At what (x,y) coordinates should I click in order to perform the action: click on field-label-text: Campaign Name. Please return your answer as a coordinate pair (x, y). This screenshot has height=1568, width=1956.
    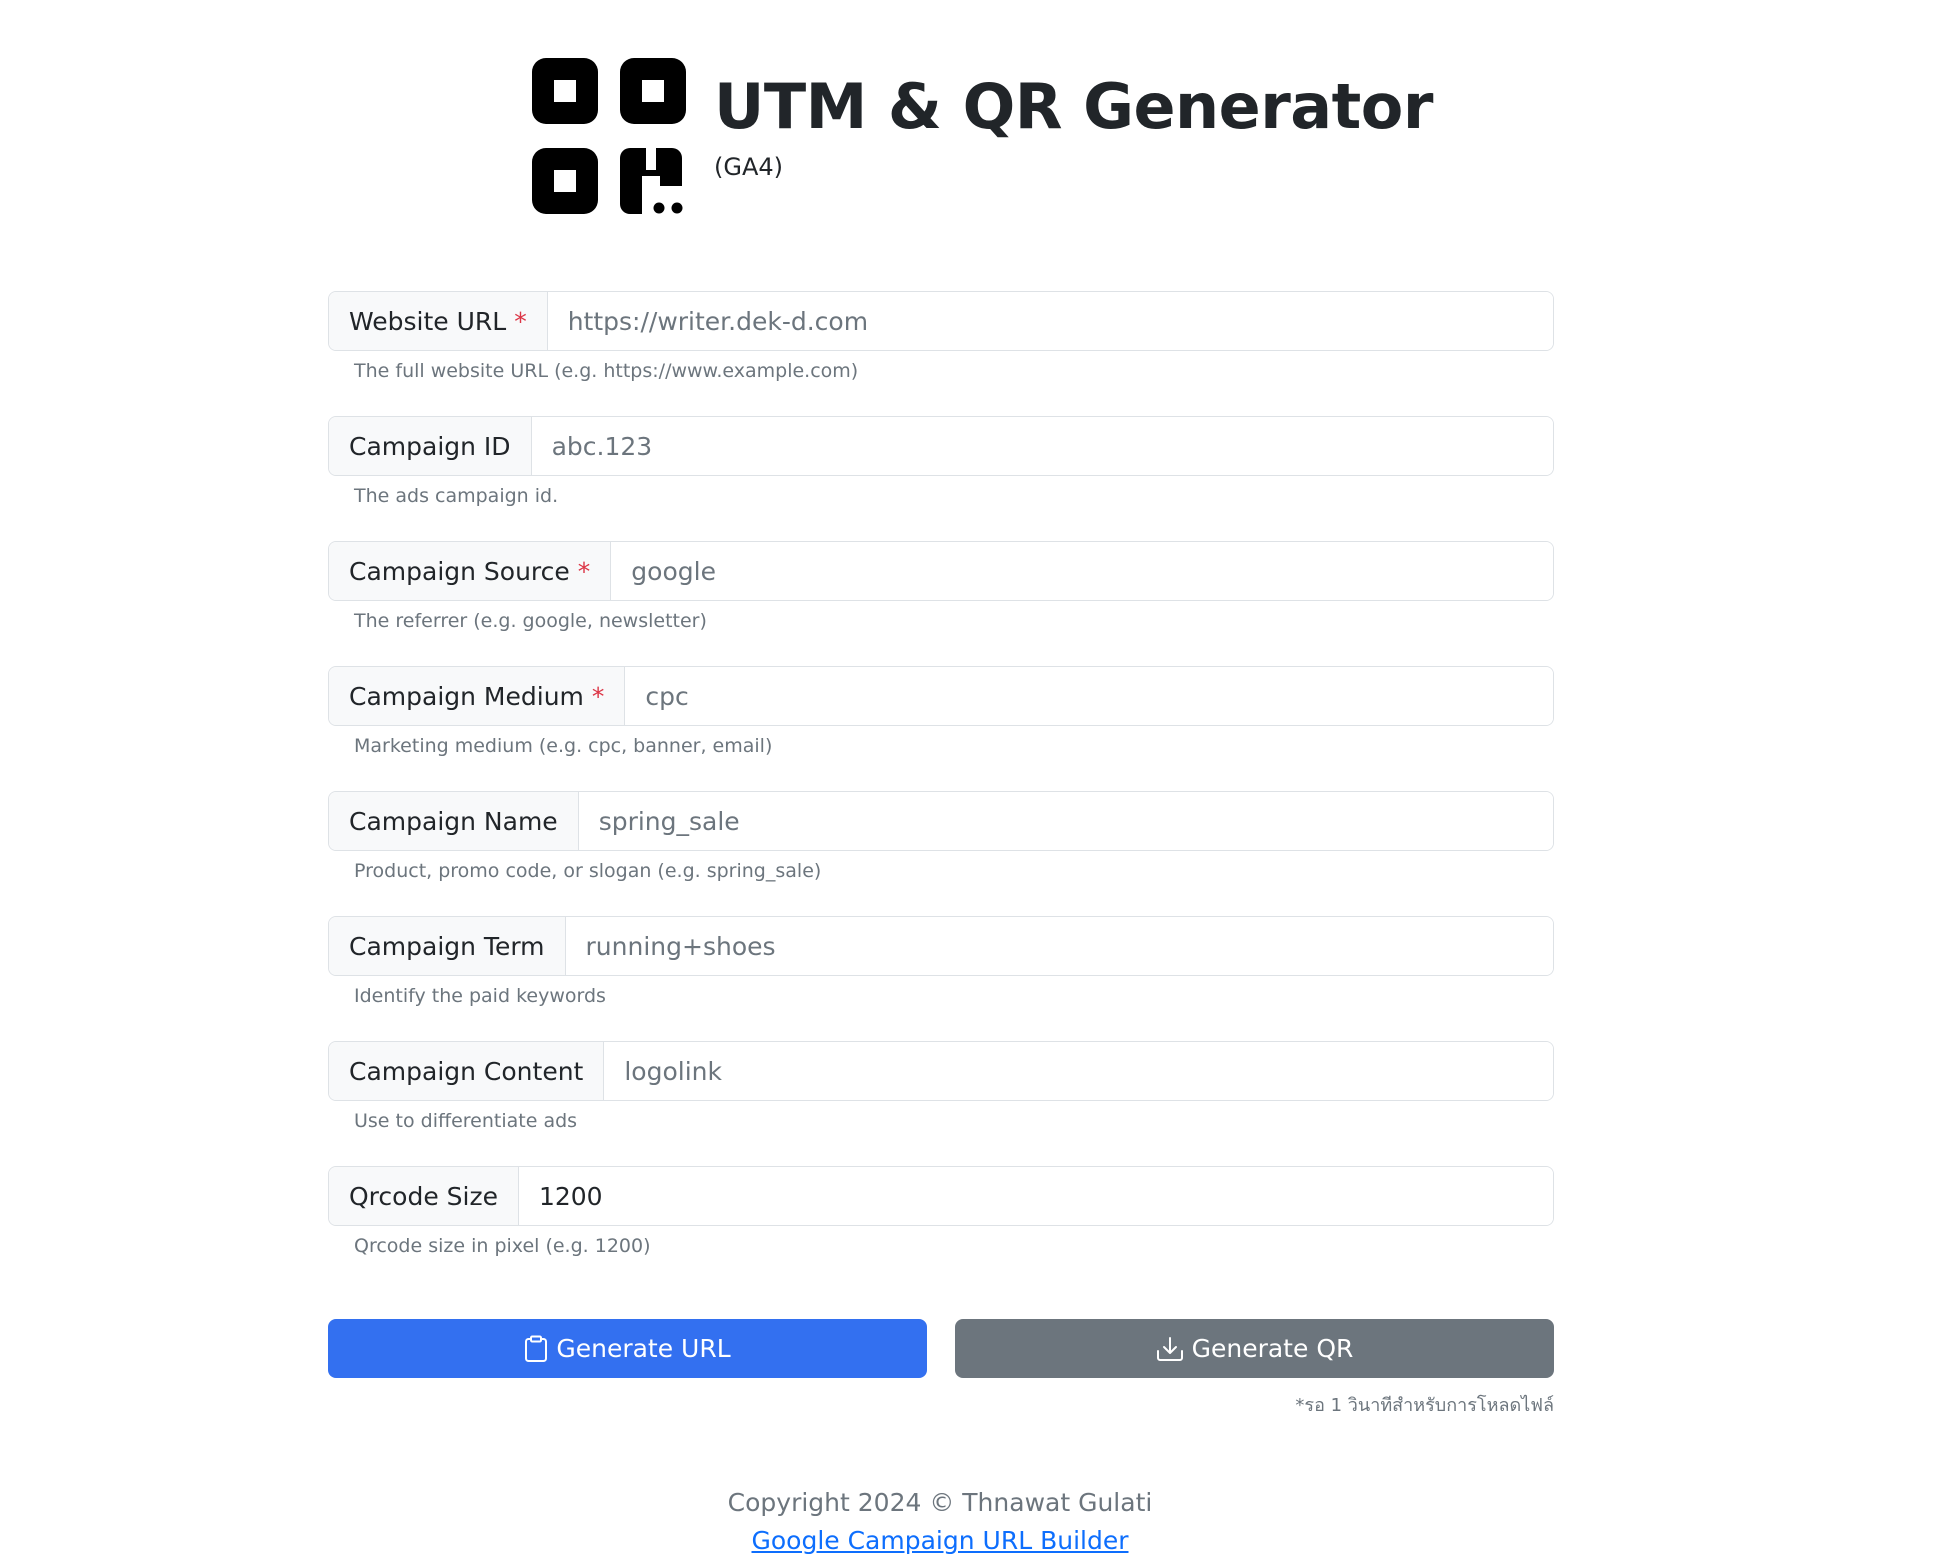
    Looking at the image, I should click on (453, 821).